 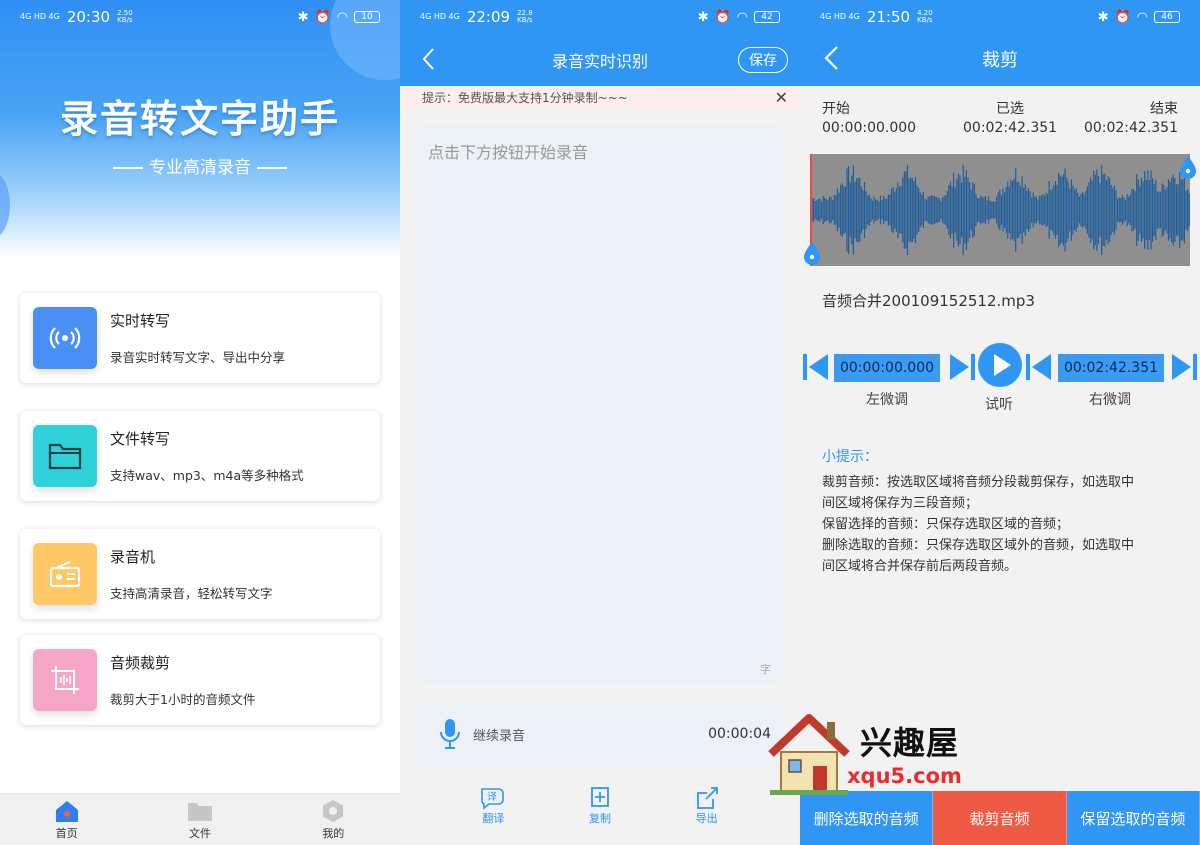 I want to click on feature-title: 音频裁剪, so click(x=140, y=663).